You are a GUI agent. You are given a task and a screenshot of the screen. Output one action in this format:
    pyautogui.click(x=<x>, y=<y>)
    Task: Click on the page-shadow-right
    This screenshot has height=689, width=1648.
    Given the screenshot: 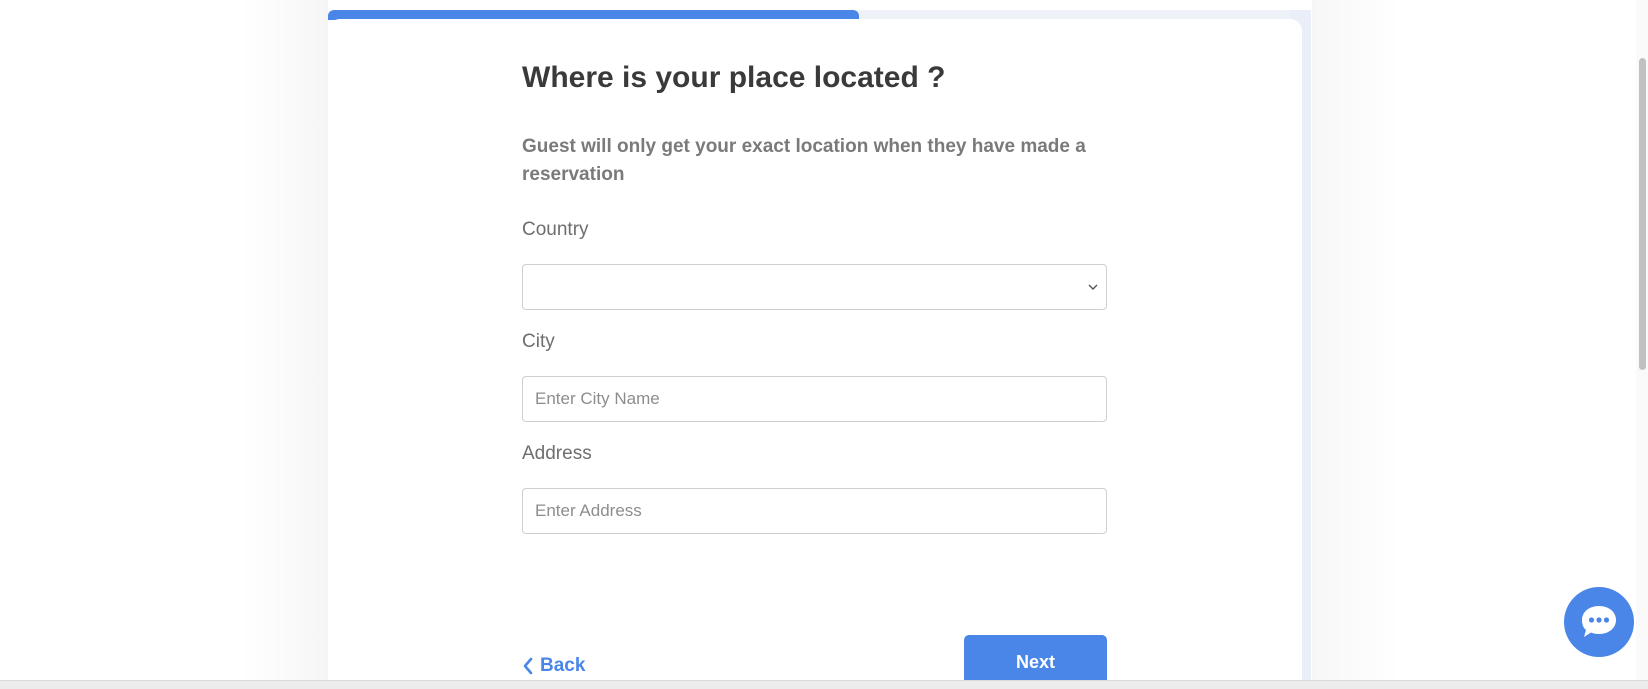 What is the action you would take?
    pyautogui.click(x=1357, y=344)
    